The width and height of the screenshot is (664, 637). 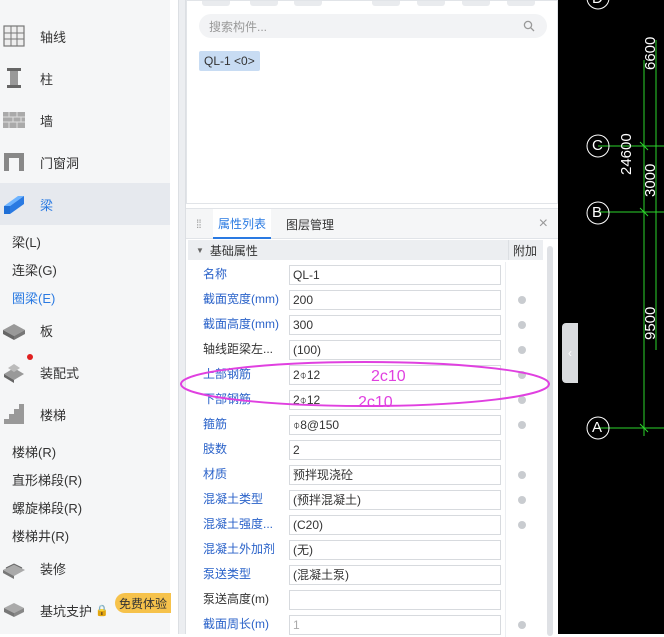 What do you see at coordinates (375, 402) in the screenshot?
I see `annotation-text-bottom: 2c10` at bounding box center [375, 402].